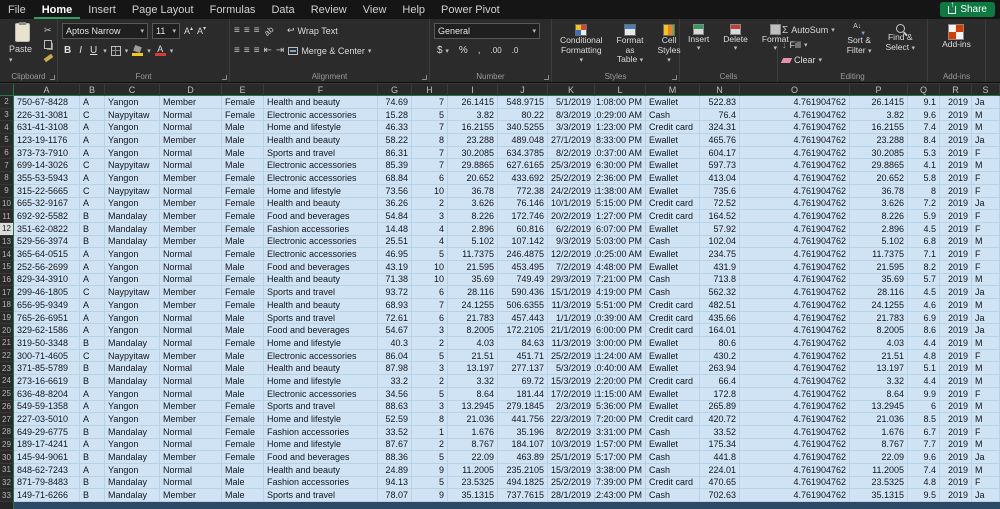 The image size is (1000, 509). I want to click on cell: 9.9, so click(924, 394).